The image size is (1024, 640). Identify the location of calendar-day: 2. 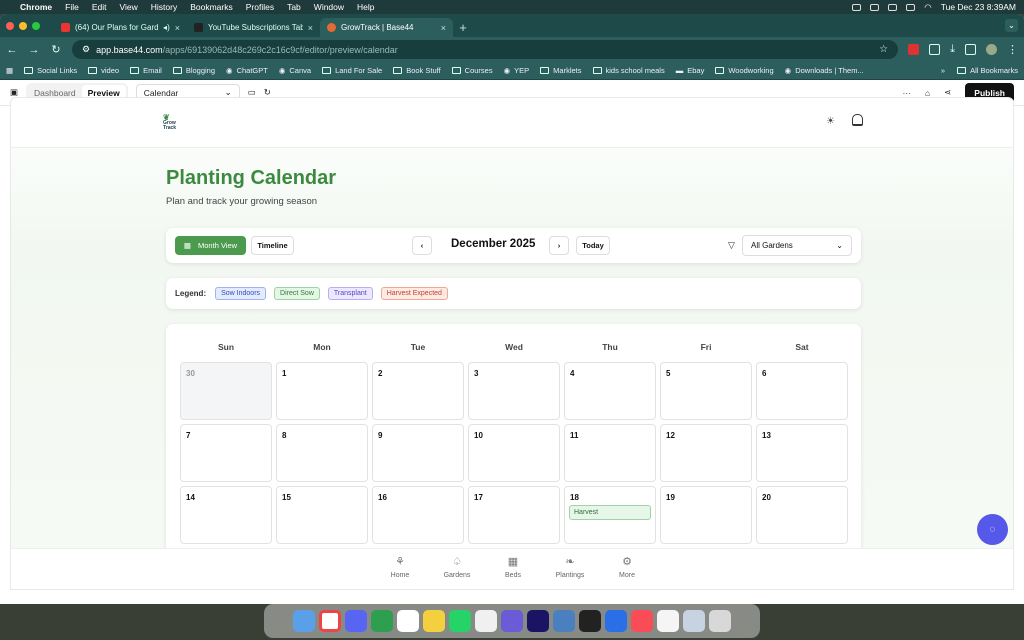
(418, 391).